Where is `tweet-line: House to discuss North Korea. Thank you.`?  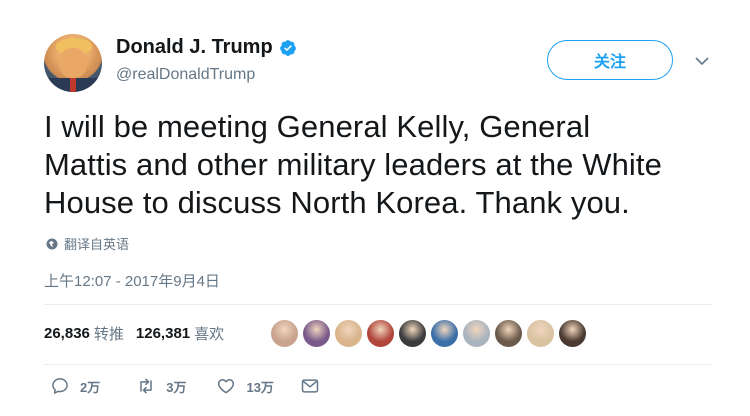 tweet-line: House to discuss North Korea. Thank you. is located at coordinates (337, 202).